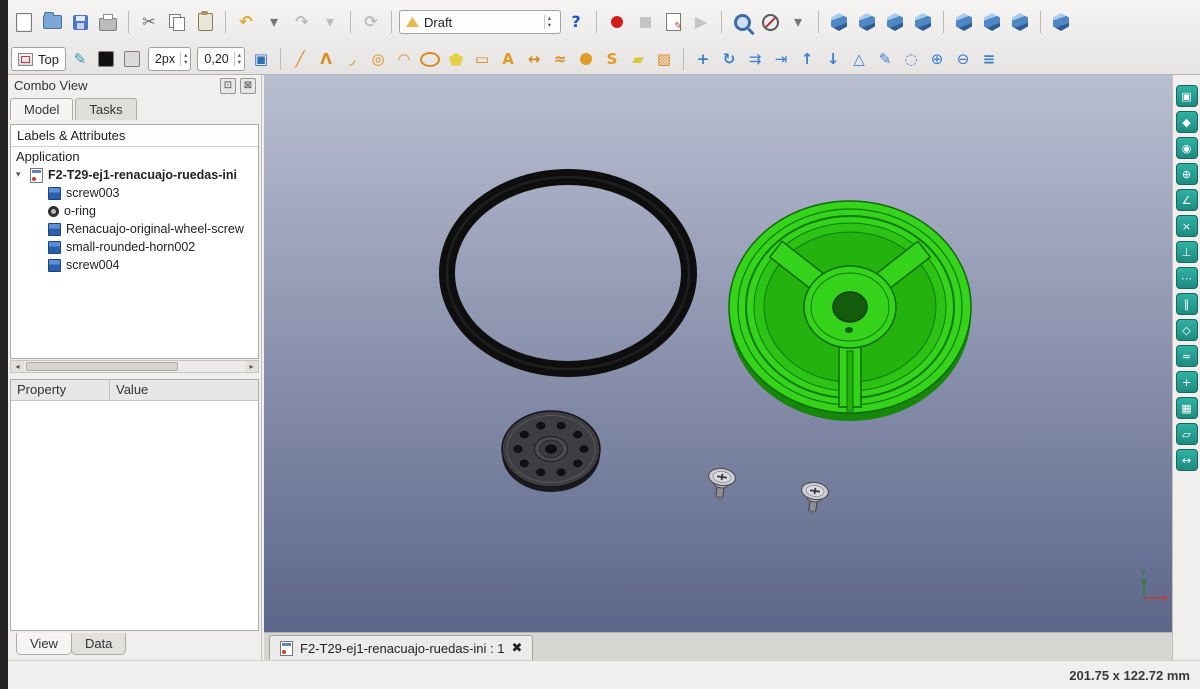 The height and width of the screenshot is (689, 1200). Describe the element at coordinates (1186, 382) in the screenshot. I see `snap-ortho: +` at that location.